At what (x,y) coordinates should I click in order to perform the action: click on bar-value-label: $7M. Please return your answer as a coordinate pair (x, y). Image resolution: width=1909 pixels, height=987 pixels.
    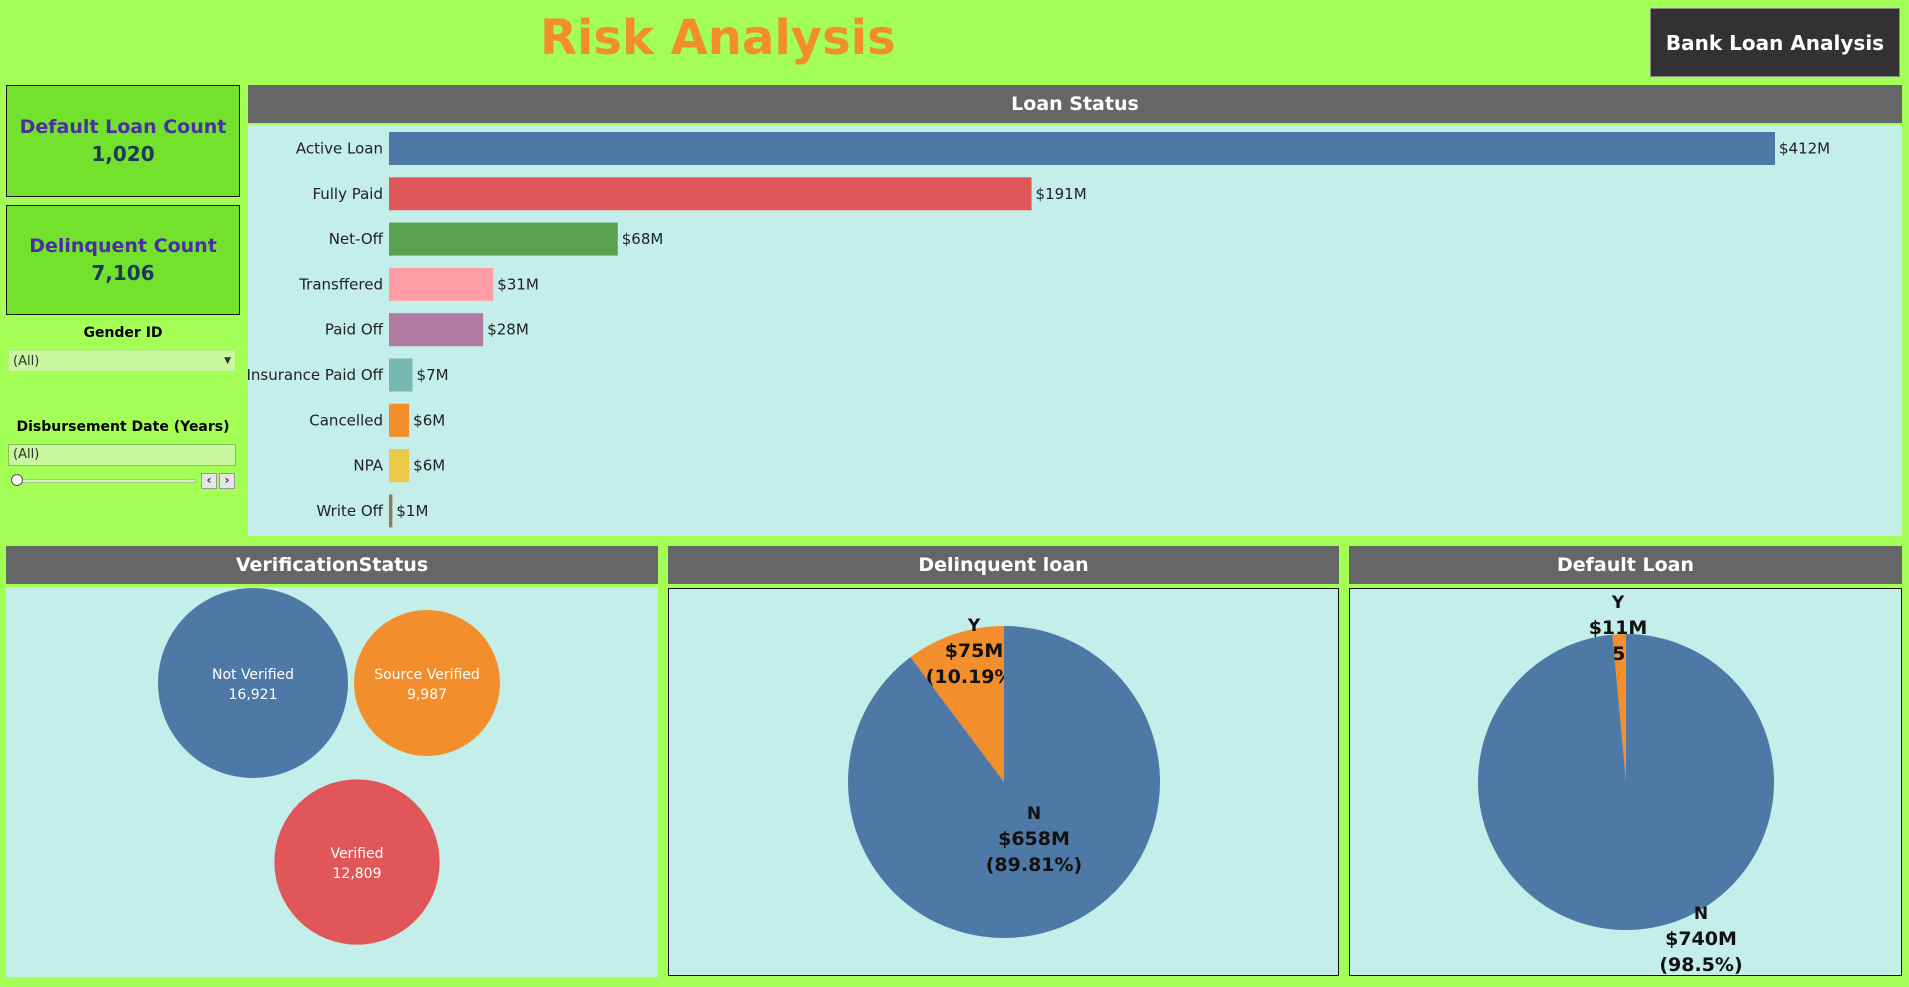
    Looking at the image, I should click on (433, 375).